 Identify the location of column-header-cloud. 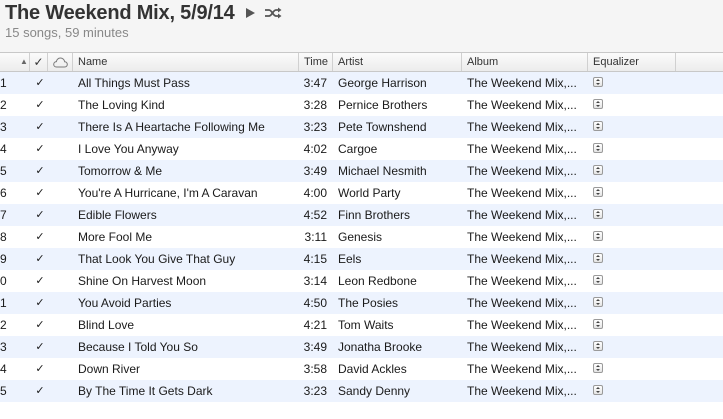
(60, 62).